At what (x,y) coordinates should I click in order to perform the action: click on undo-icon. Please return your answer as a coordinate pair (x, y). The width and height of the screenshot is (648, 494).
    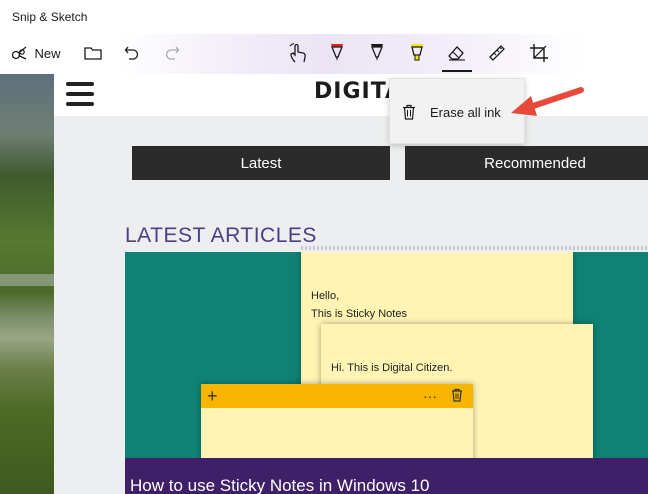
    Looking at the image, I should click on (131, 53).